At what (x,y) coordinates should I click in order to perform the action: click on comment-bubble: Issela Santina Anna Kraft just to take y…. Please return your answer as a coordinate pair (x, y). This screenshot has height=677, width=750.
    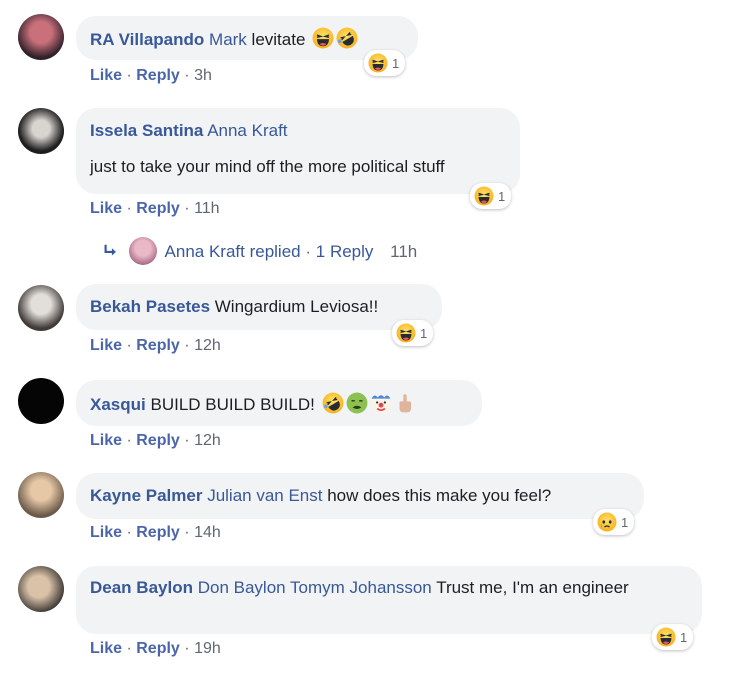
    Looking at the image, I should click on (298, 151).